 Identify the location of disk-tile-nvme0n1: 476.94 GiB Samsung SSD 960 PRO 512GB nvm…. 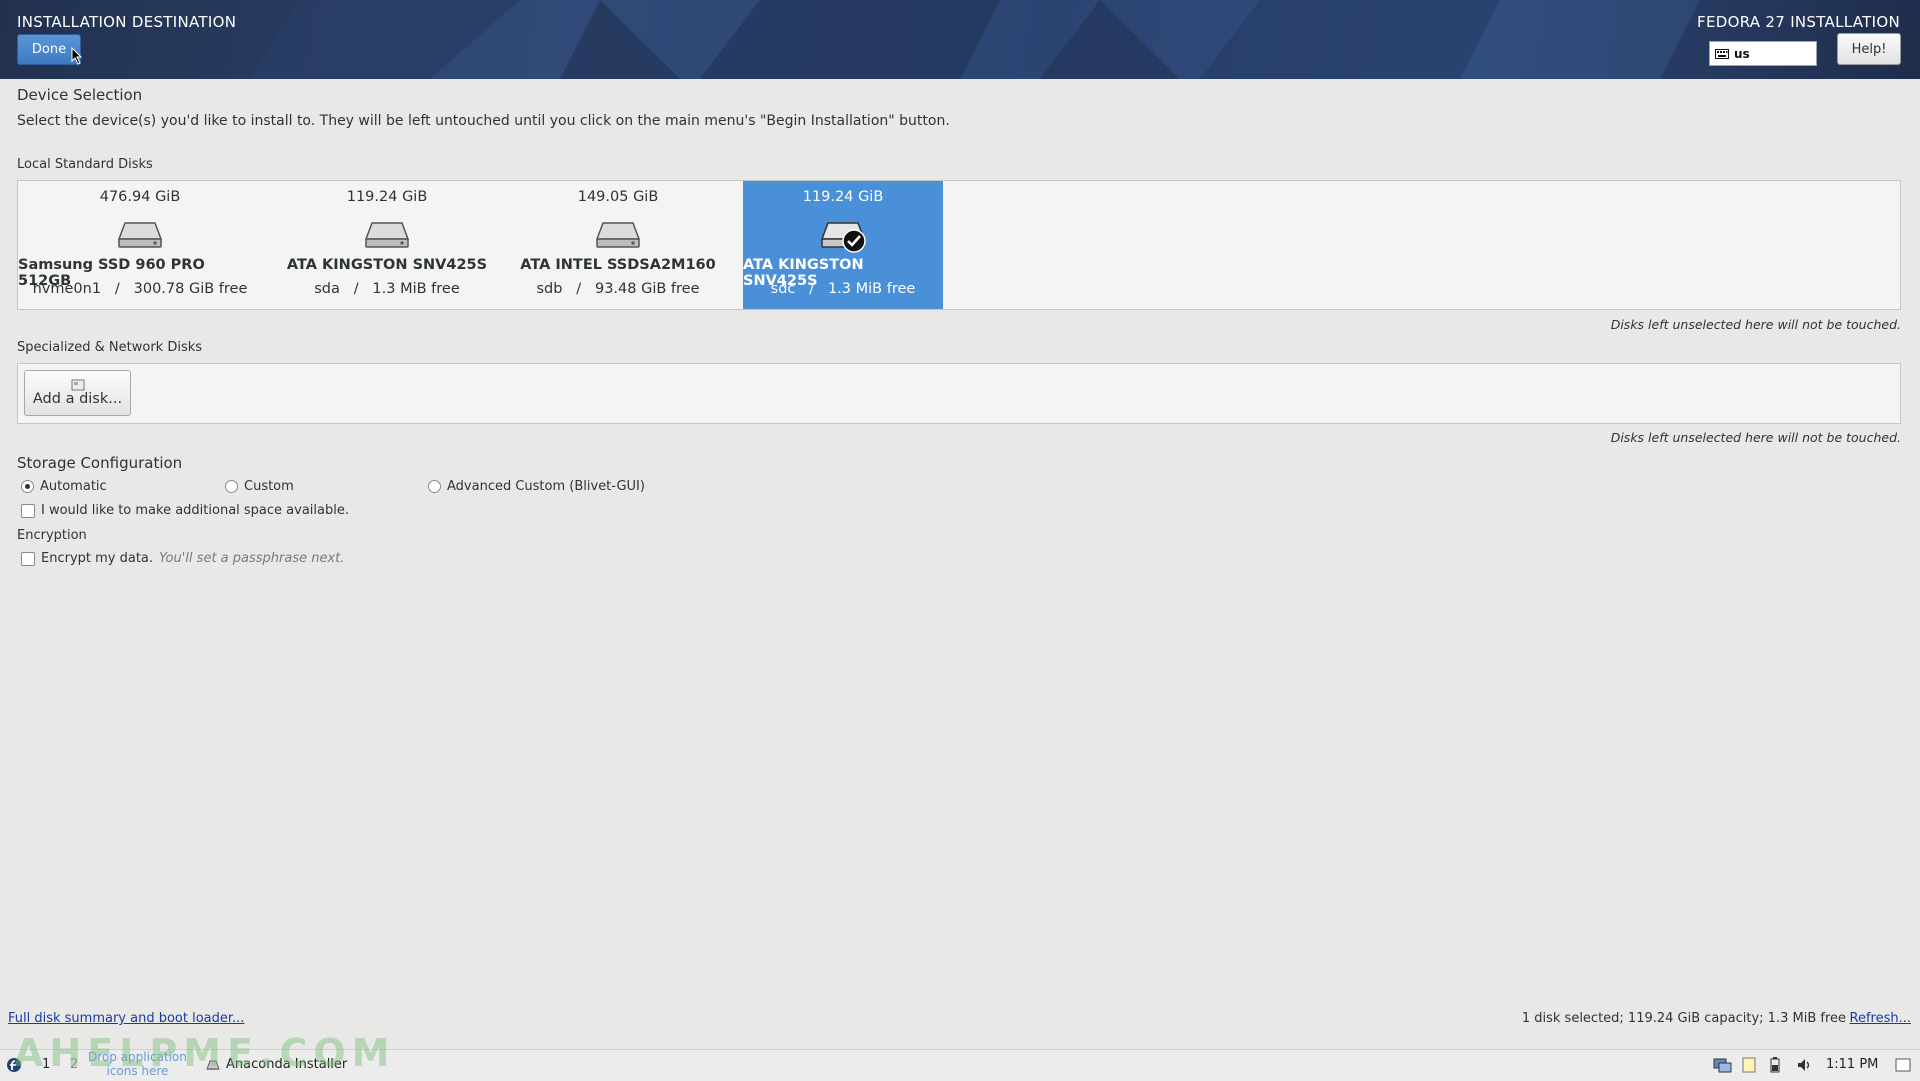
(140, 245).